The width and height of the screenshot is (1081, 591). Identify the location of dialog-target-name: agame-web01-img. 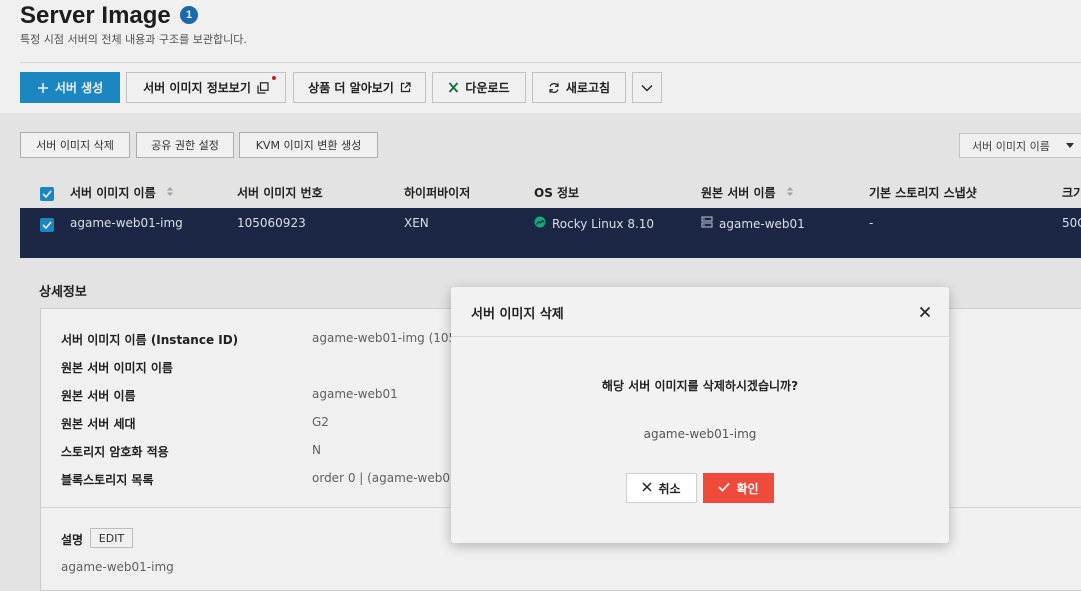
(700, 434).